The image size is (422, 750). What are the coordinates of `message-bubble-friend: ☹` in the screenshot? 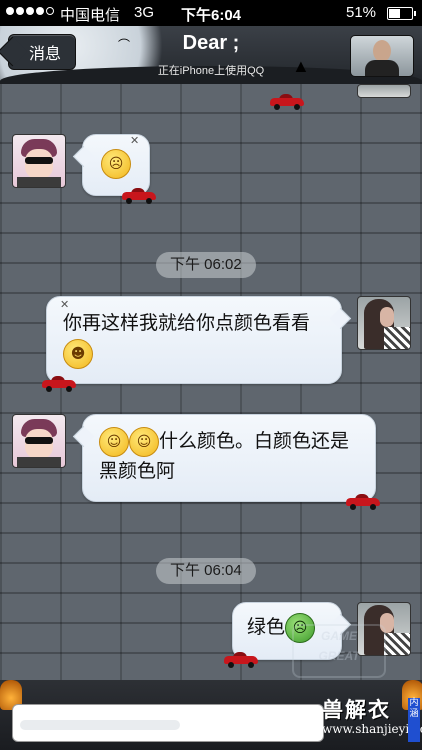 It's located at (116, 165).